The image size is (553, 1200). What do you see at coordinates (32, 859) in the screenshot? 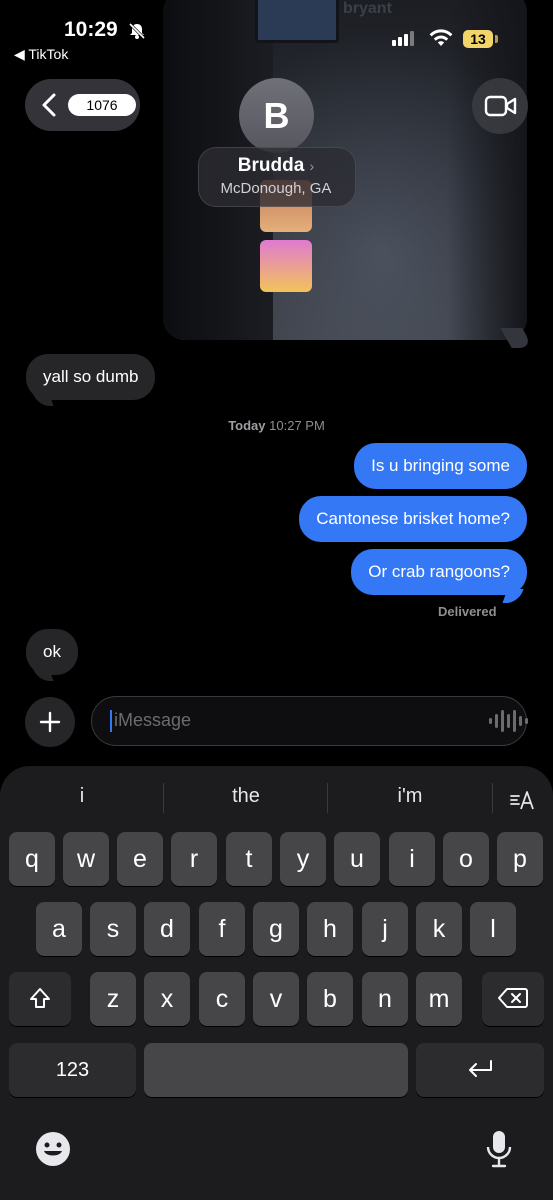
I see `key-q: q` at bounding box center [32, 859].